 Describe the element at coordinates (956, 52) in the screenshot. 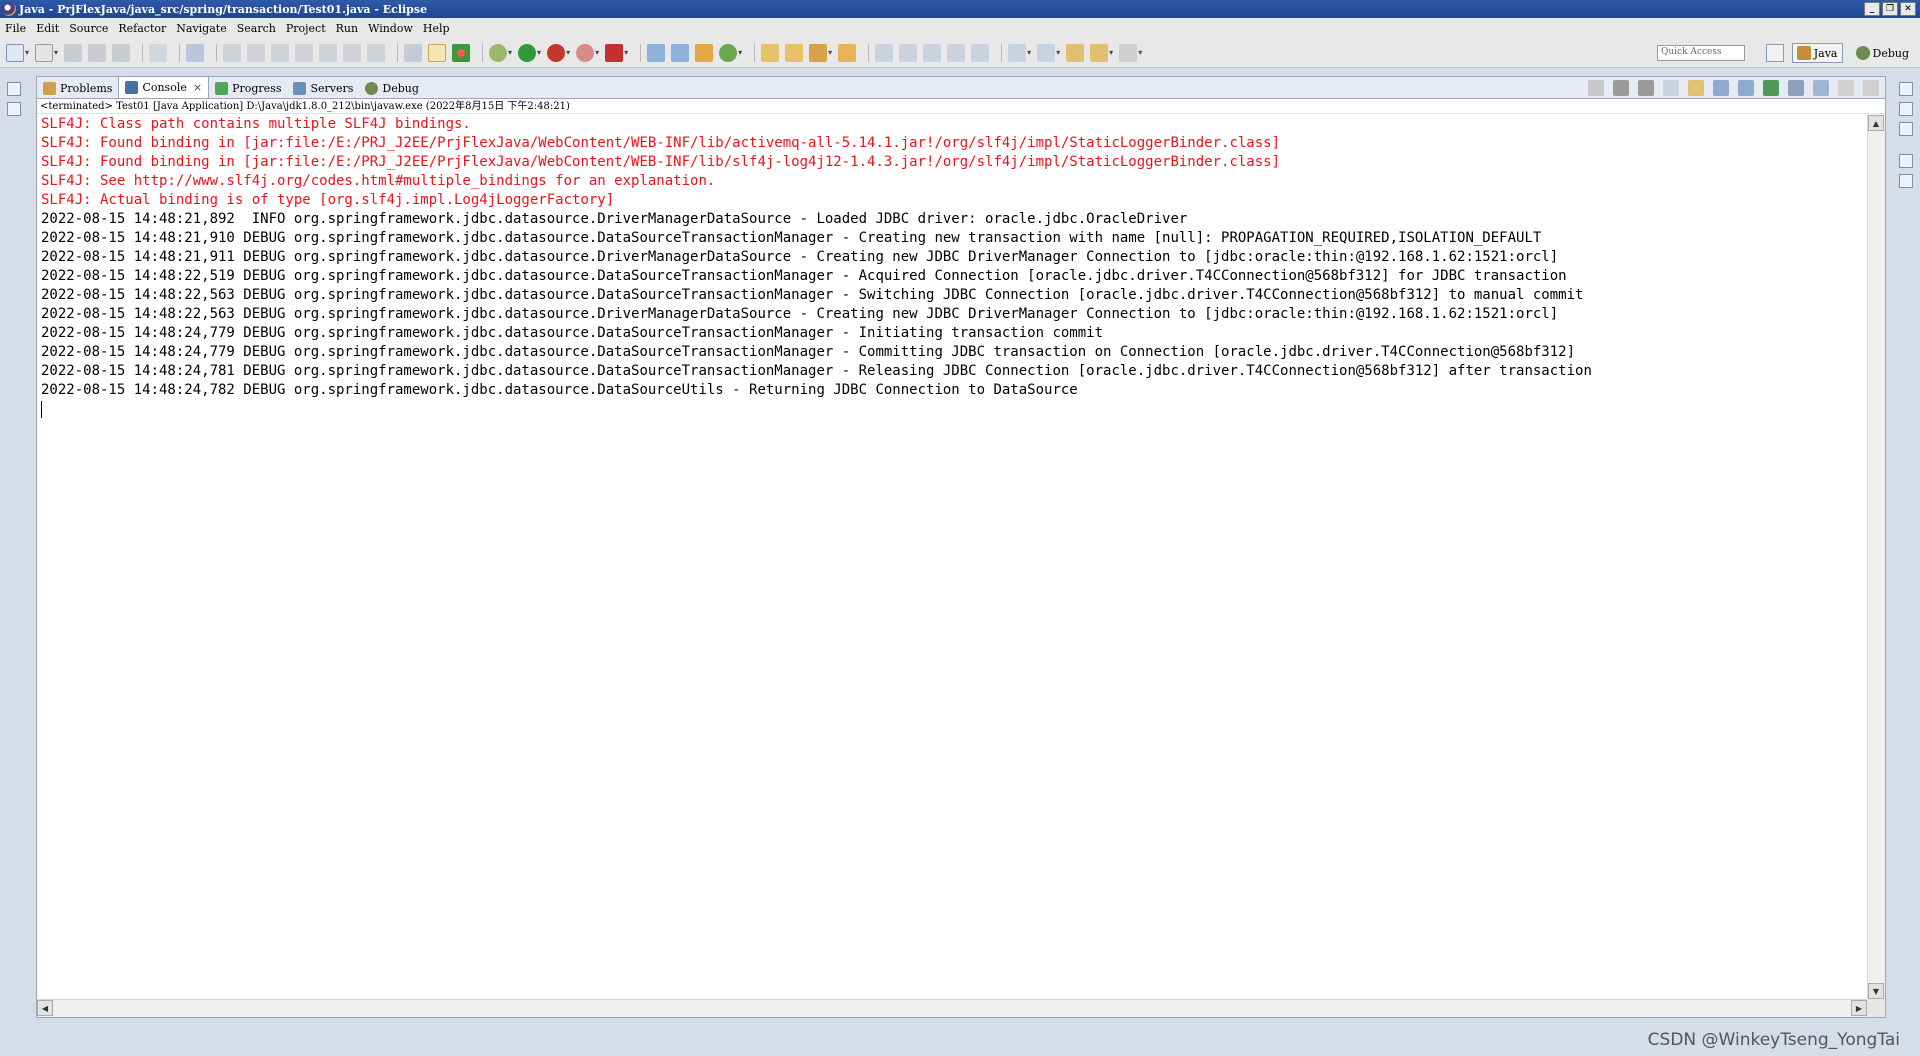

I see `block-selection-icon` at that location.